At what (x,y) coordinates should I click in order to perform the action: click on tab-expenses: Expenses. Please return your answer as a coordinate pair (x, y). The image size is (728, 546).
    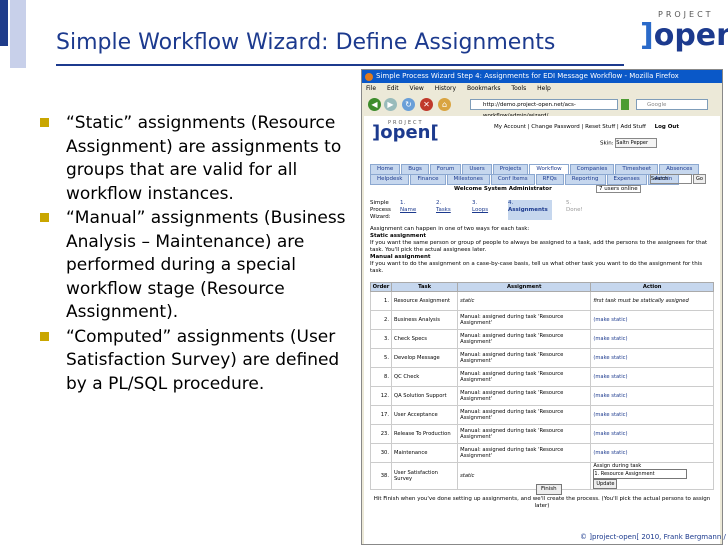
    Looking at the image, I should click on (626, 179).